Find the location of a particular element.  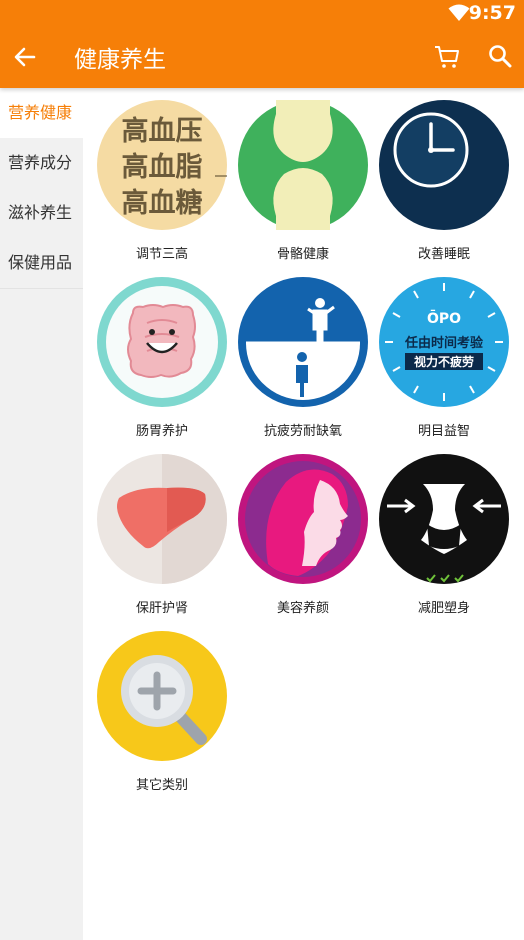

category-slimming: 减肥塑身 is located at coordinates (444, 534).